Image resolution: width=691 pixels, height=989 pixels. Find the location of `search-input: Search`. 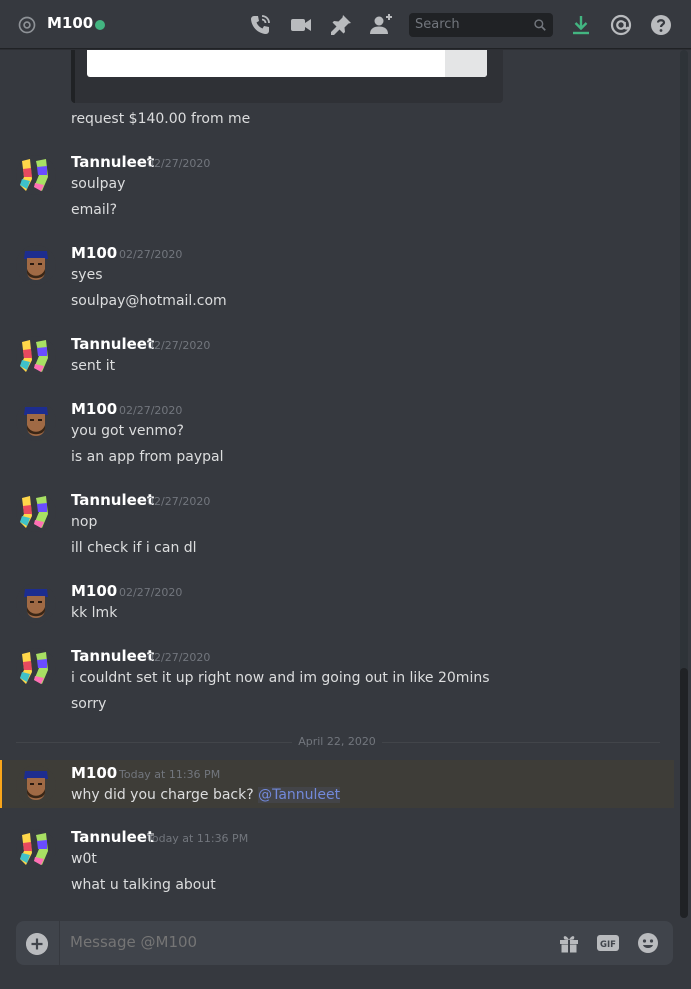

search-input: Search is located at coordinates (437, 24).